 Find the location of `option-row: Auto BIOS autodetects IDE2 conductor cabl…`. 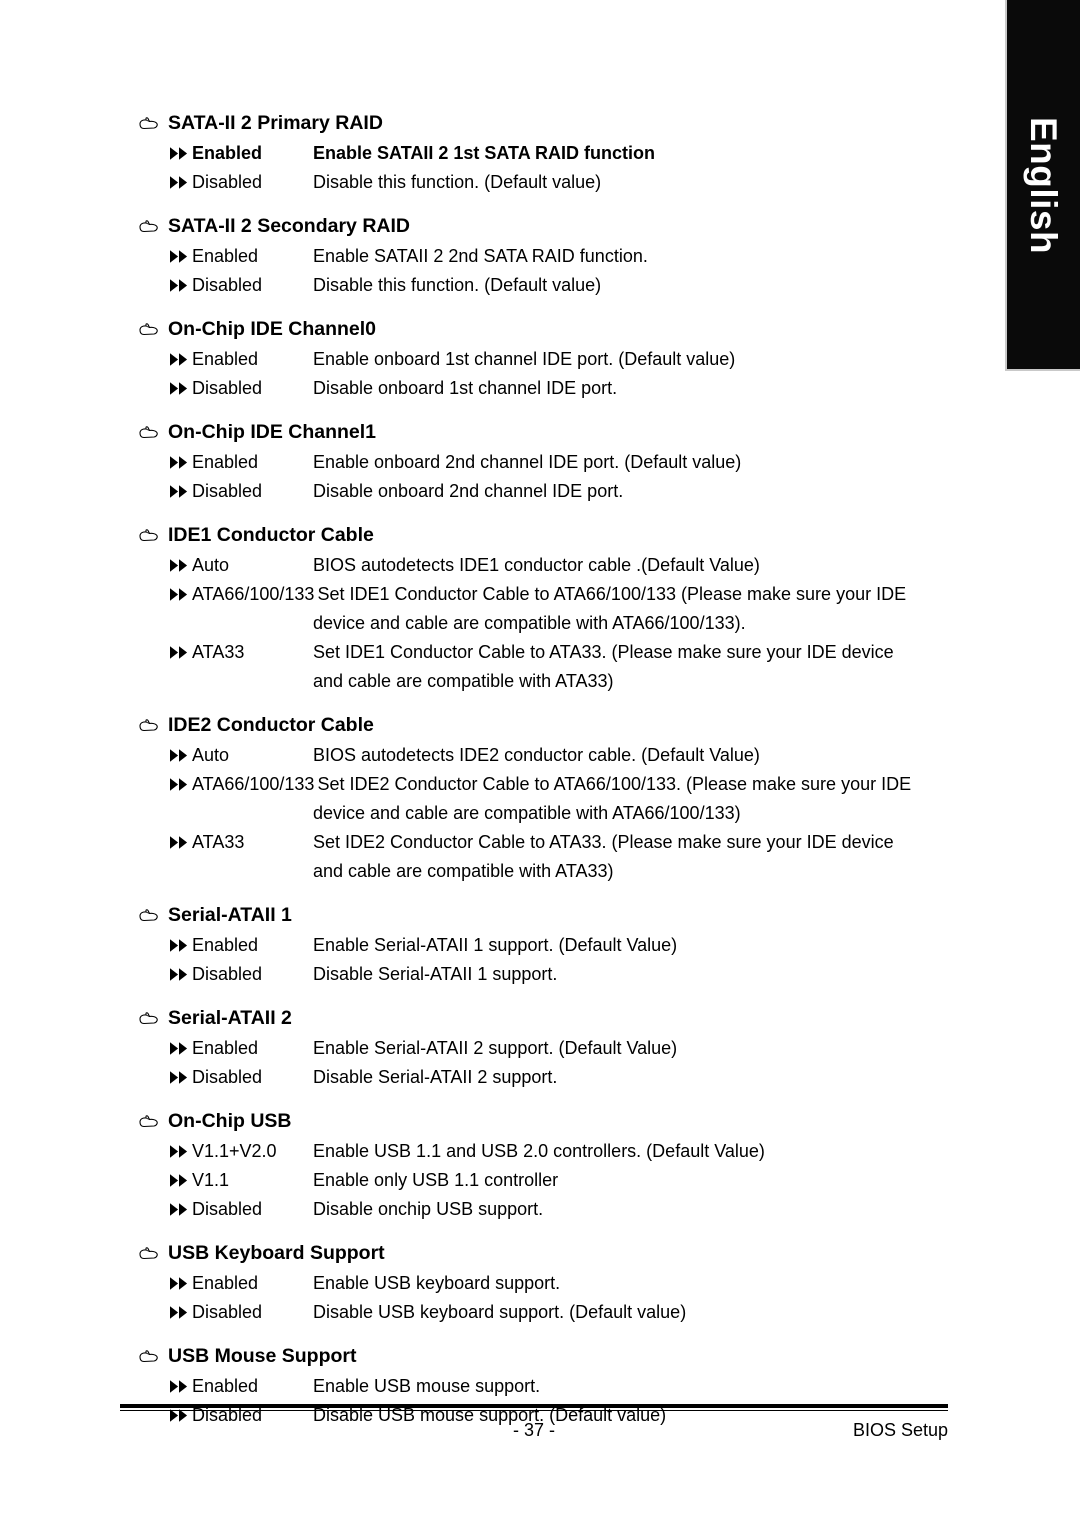

option-row: Auto BIOS autodetects IDE2 conductor cabl… is located at coordinates (502, 755).